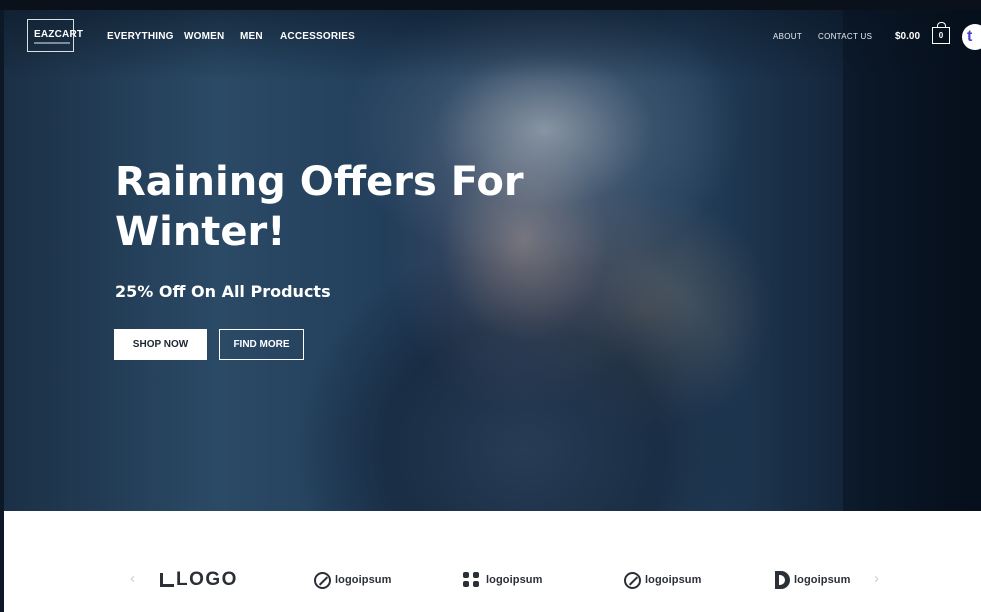 This screenshot has width=981, height=612. What do you see at coordinates (787, 36) in the screenshot?
I see `nav-about: ABOUT` at bounding box center [787, 36].